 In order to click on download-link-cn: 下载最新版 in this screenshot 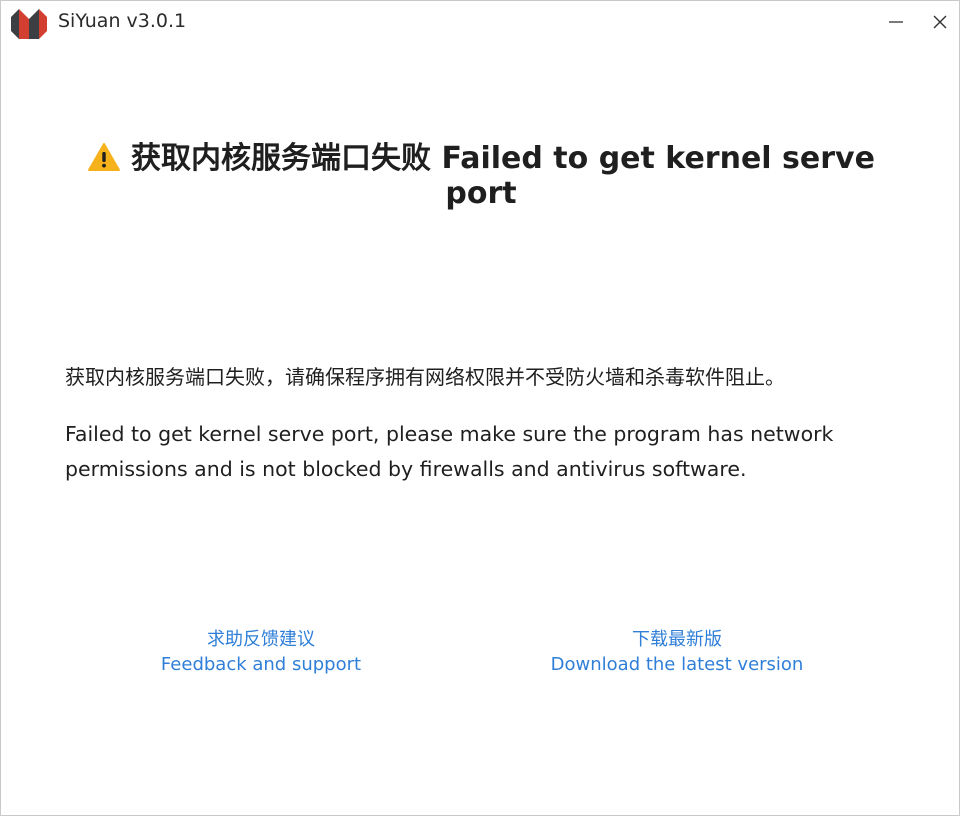, I will do `click(677, 639)`.